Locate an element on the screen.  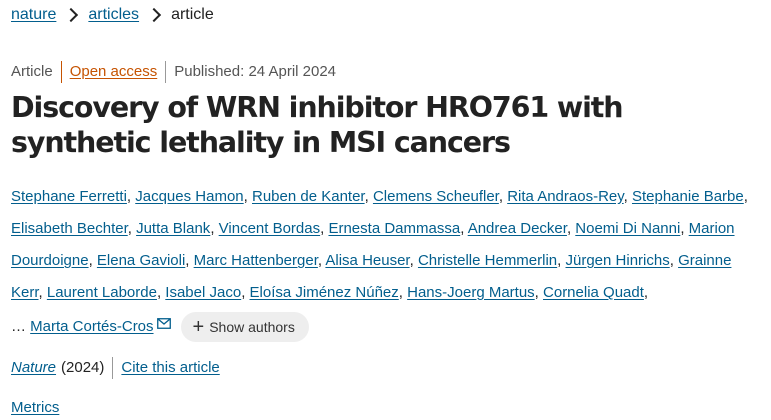
author-link: Noemi Di Nanni is located at coordinates (627, 228).